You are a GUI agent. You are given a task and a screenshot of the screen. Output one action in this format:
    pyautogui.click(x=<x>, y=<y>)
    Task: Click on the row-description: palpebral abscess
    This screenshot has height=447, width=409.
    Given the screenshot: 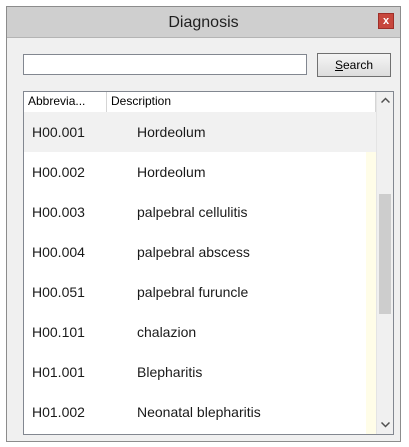 What is the action you would take?
    pyautogui.click(x=193, y=252)
    